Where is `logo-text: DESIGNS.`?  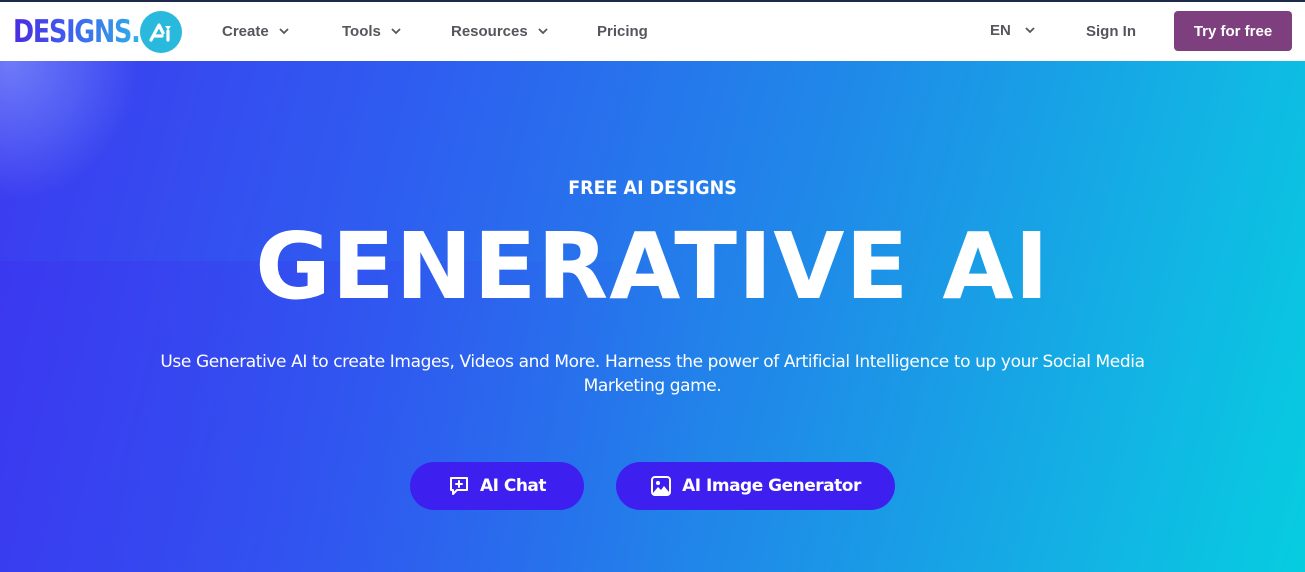 logo-text: DESIGNS. is located at coordinates (77, 32).